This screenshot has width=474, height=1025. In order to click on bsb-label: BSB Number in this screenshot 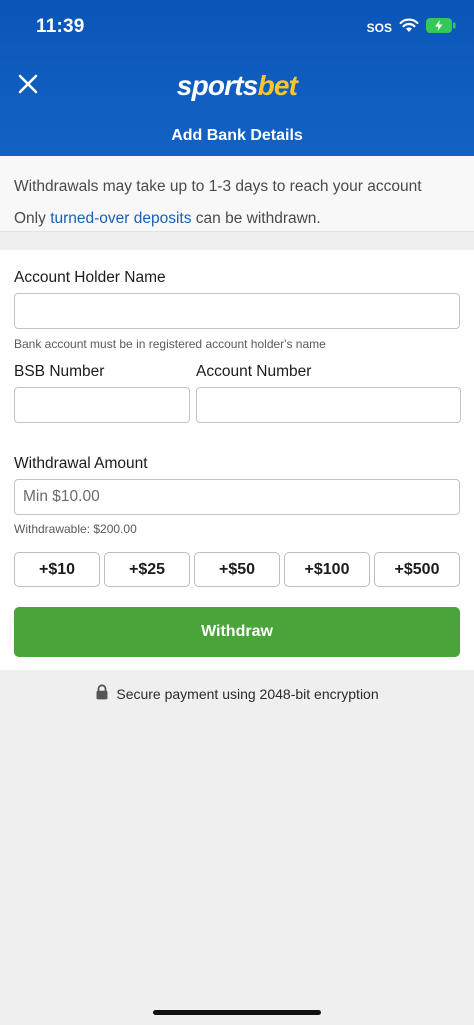, I will do `click(59, 371)`.